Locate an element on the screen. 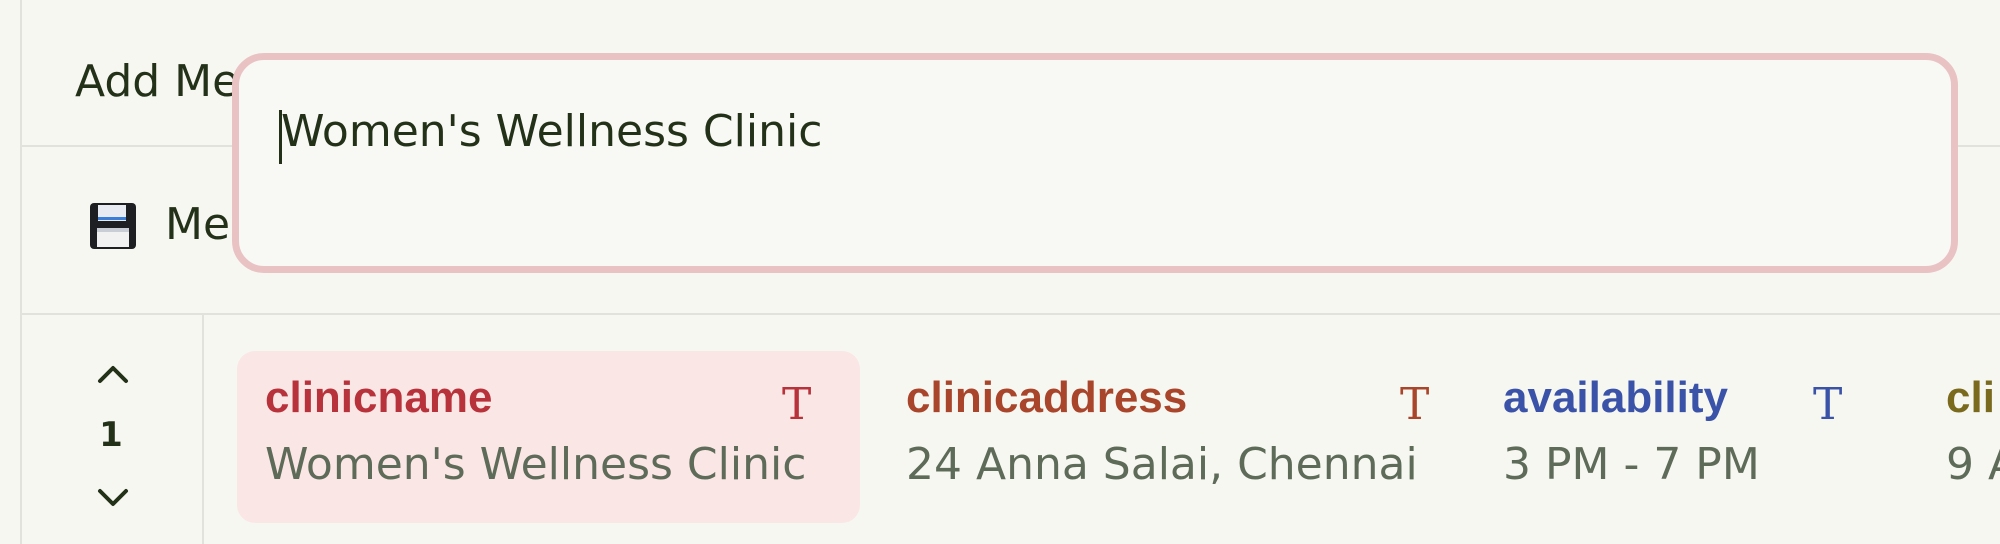 Image resolution: width=2000 pixels, height=544 pixels. field-value: 3 PM - 7 PM is located at coordinates (1631, 464).